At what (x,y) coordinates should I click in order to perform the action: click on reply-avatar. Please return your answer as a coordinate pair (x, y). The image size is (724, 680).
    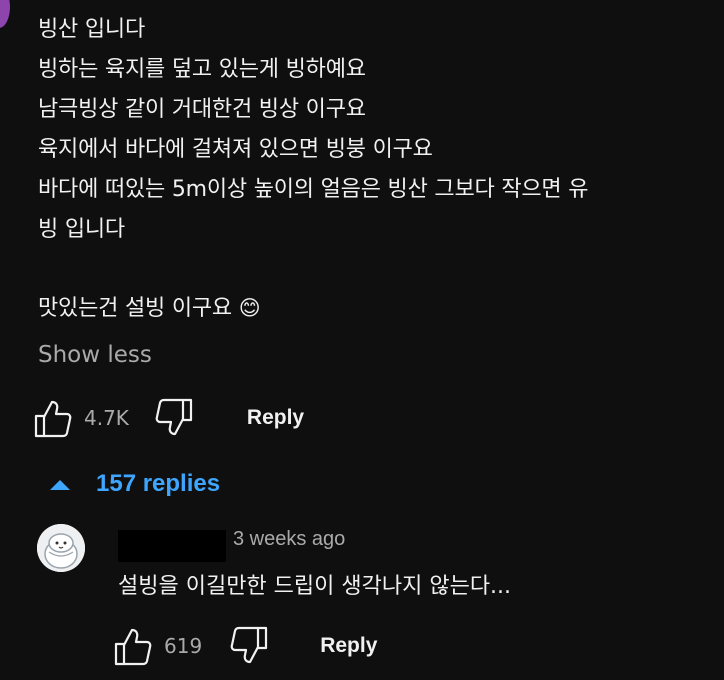
    Looking at the image, I should click on (61, 548).